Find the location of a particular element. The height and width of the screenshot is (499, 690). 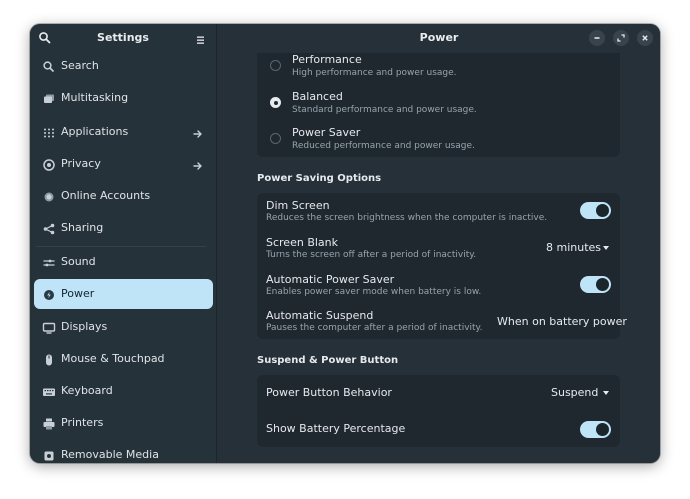

power-icon is located at coordinates (49, 294).